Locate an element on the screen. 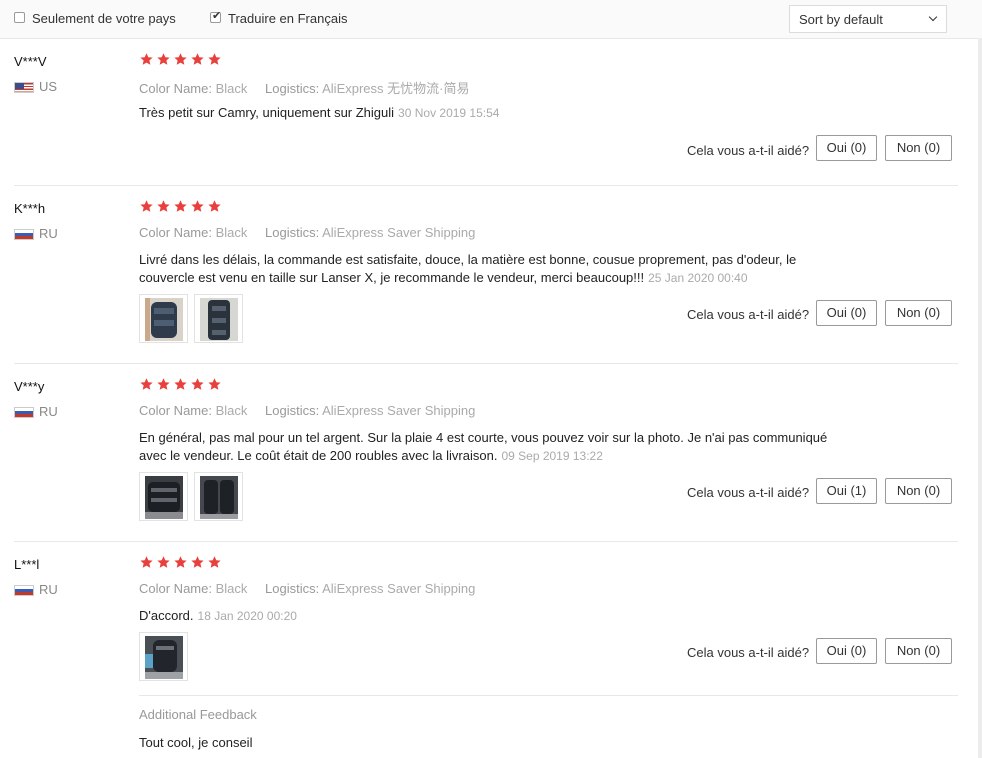  reviewer-name: V***y is located at coordinates (29, 386).